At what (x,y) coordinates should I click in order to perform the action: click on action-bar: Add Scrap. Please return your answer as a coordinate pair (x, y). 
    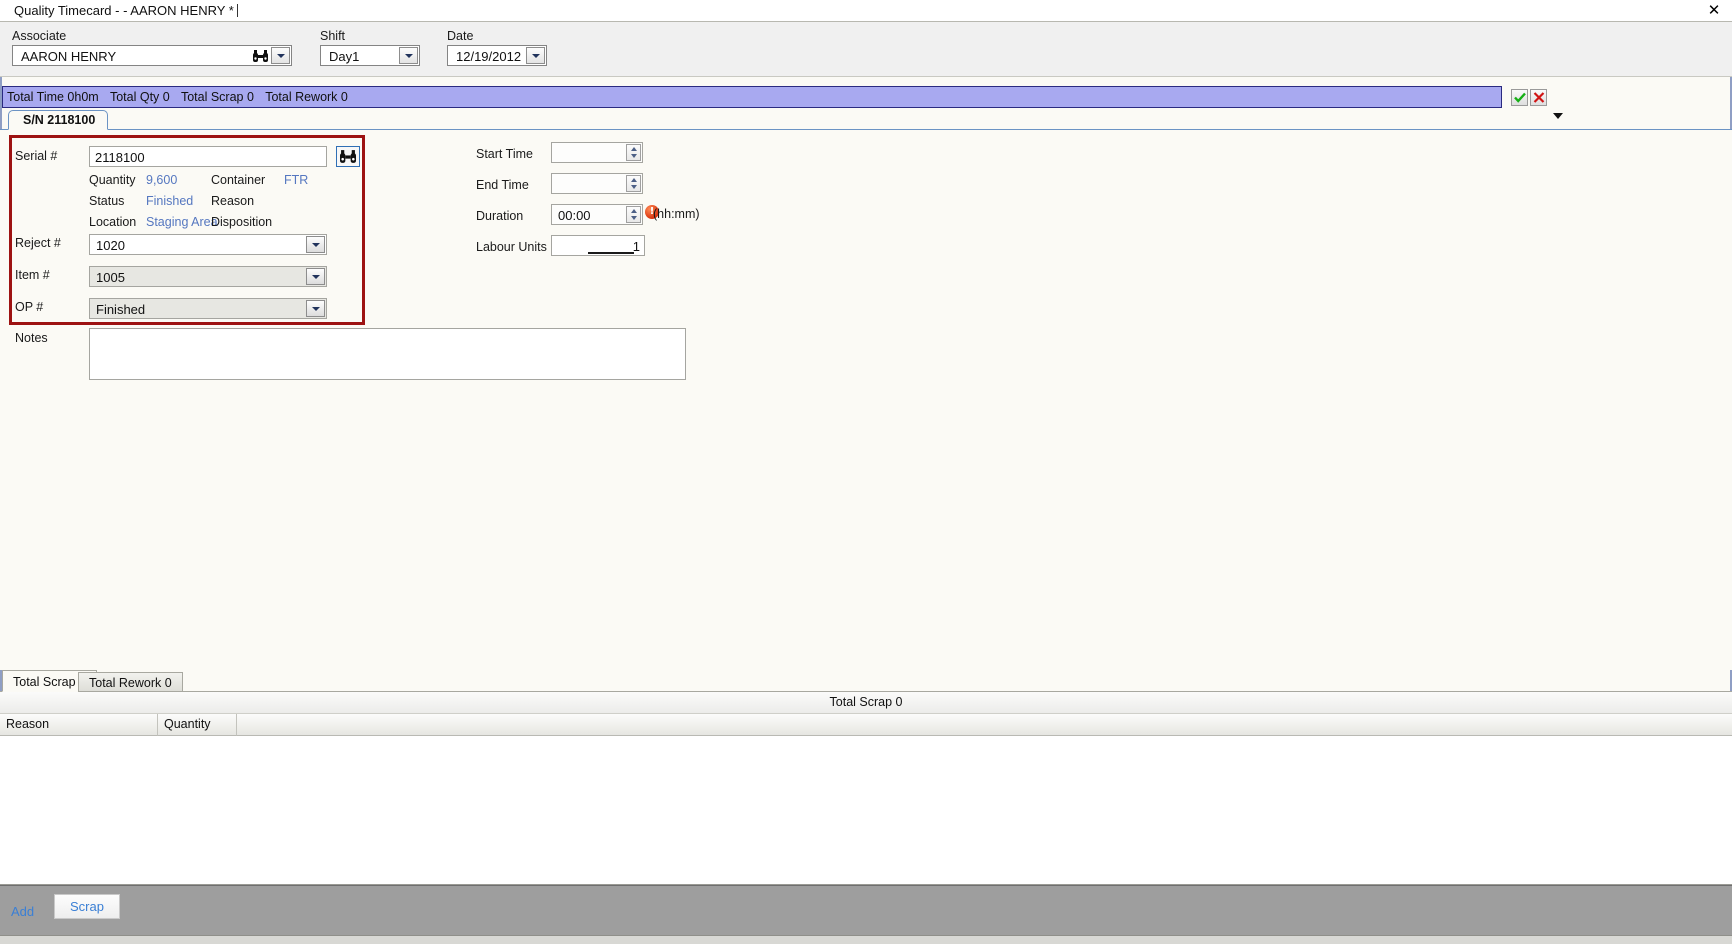
    Looking at the image, I should click on (866, 910).